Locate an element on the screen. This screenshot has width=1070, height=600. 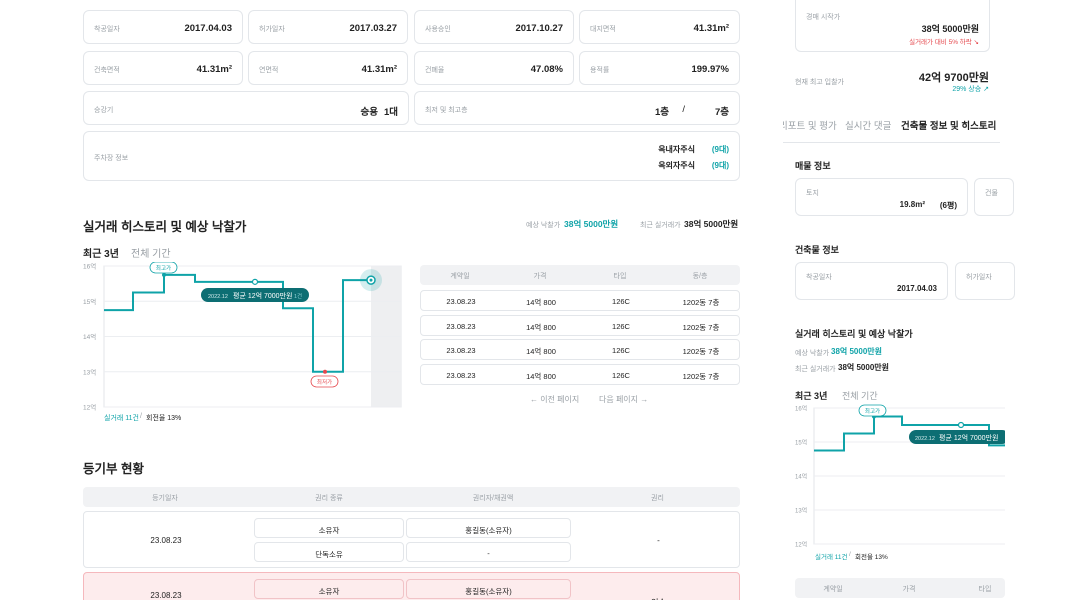
trade-table-header: 계약일 가격 타입 동/층 is located at coordinates (580, 275).